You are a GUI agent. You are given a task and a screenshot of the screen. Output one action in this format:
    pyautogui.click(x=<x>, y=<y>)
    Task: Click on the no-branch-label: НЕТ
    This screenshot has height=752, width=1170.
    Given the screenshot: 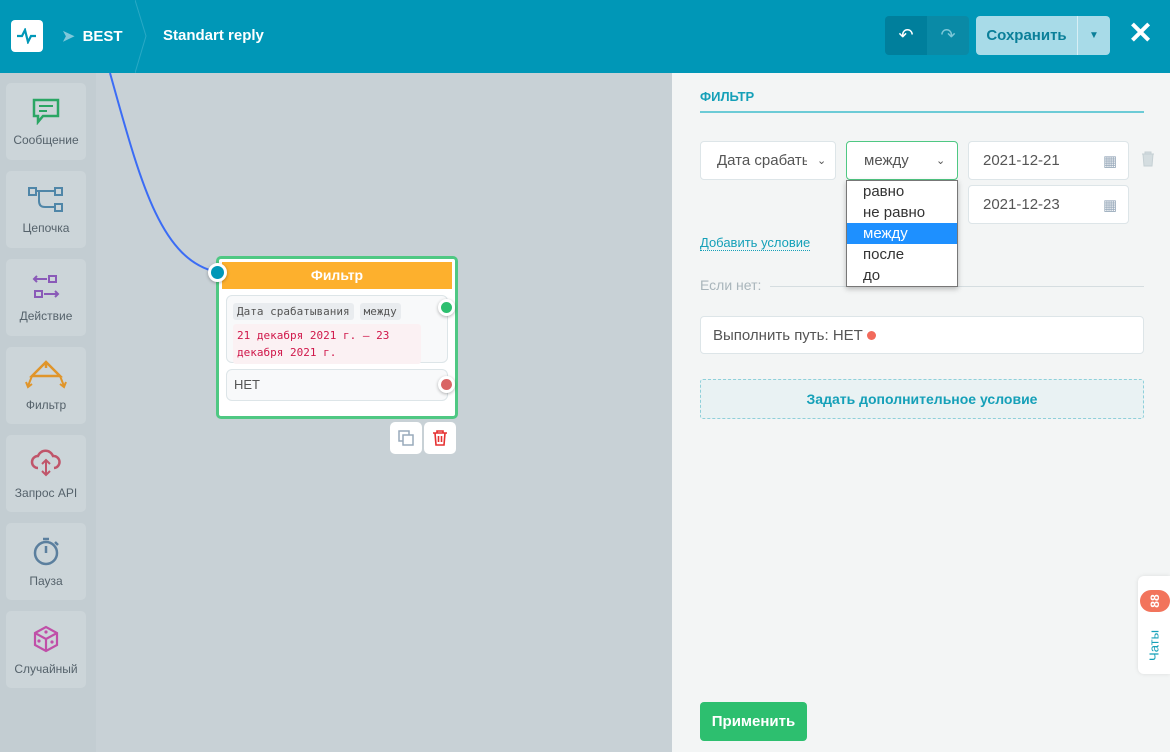 What is the action you would take?
    pyautogui.click(x=247, y=384)
    